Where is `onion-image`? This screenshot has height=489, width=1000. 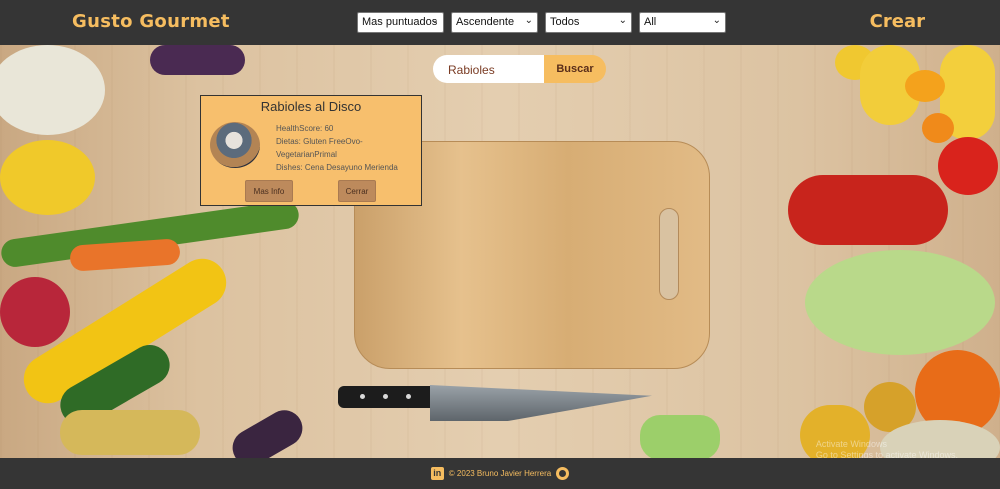
onion-image is located at coordinates (35, 312).